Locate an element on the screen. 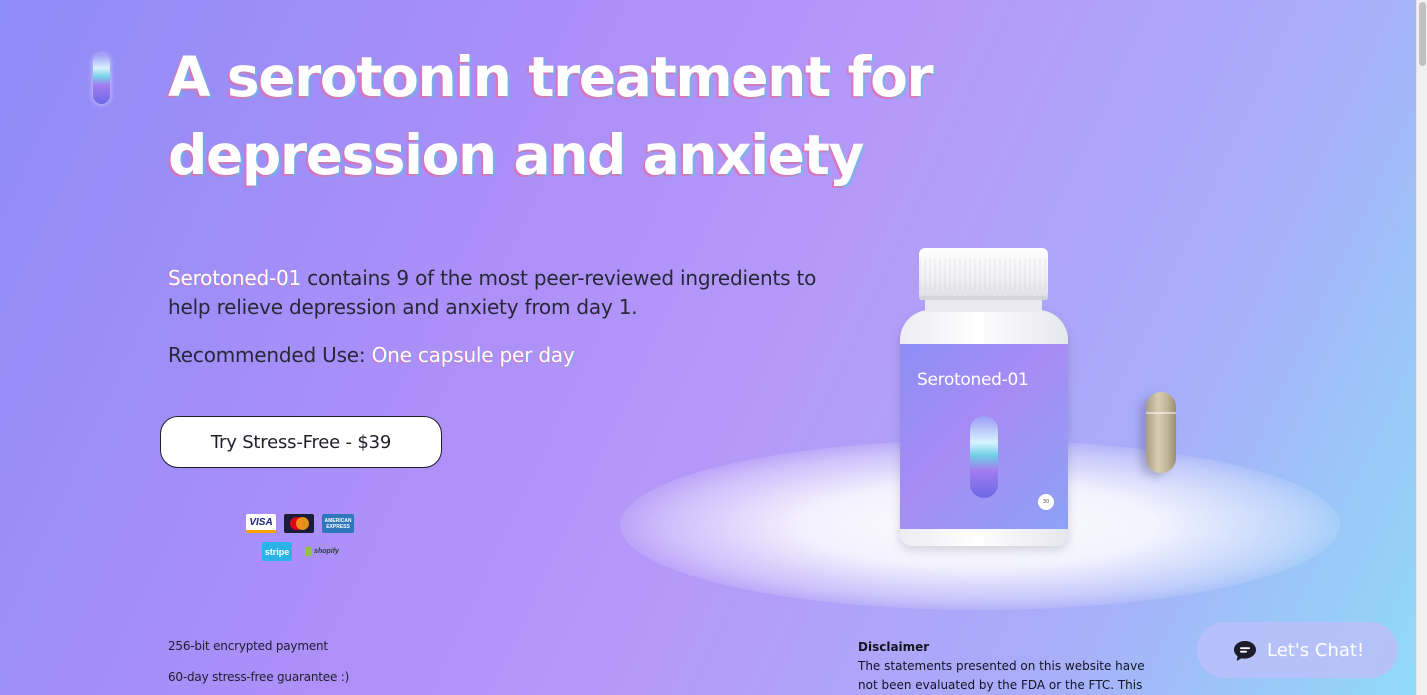 The image size is (1427, 695). shopify-icon: shopify is located at coordinates (322, 551).